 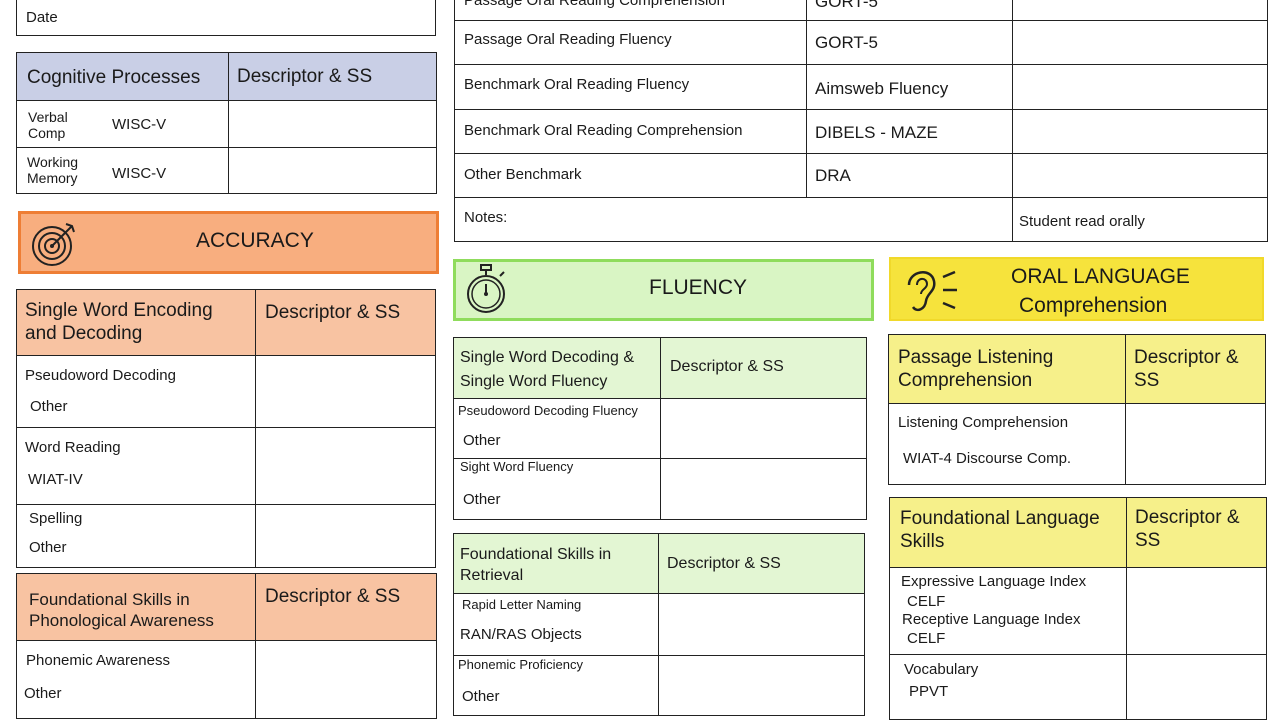 I want to click on retrieval-row-phonemic: Phonemic Proficiency Other, so click(x=556, y=685).